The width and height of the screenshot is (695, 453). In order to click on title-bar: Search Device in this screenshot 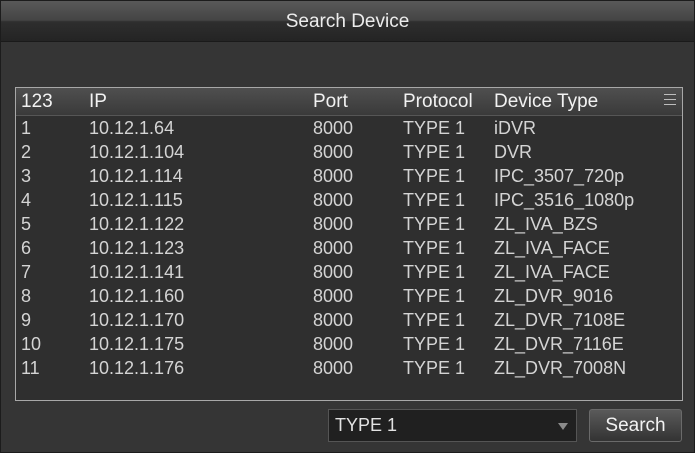, I will do `click(347, 21)`.